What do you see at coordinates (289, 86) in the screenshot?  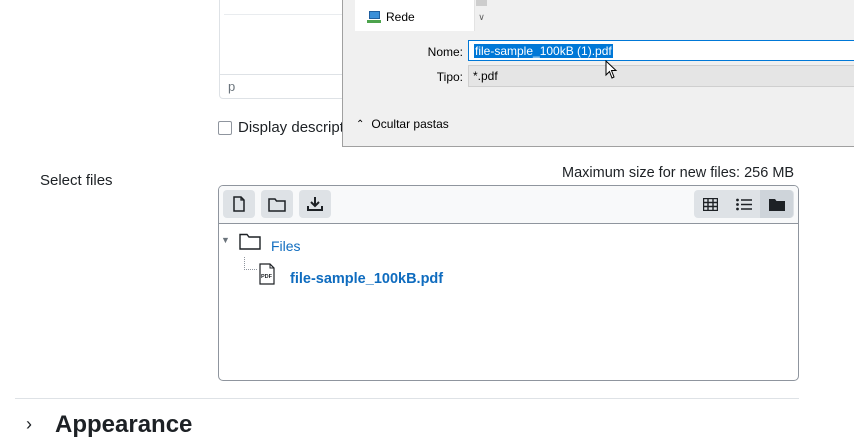 I see `editor-statusbar` at bounding box center [289, 86].